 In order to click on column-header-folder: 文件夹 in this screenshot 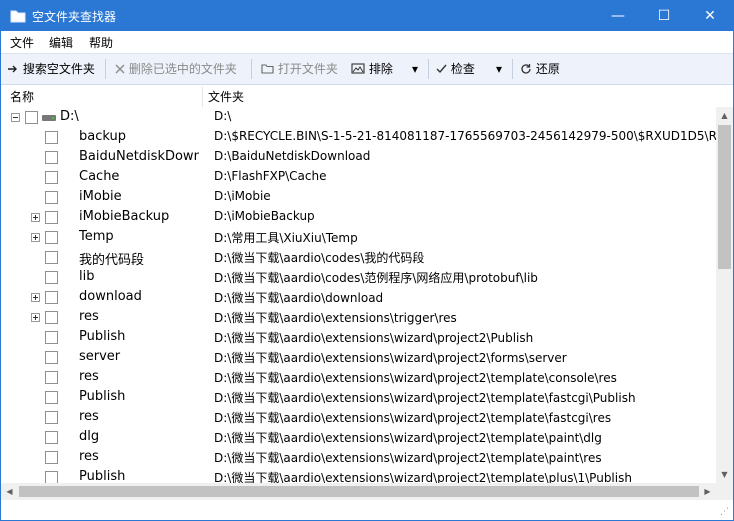, I will do `click(226, 96)`.